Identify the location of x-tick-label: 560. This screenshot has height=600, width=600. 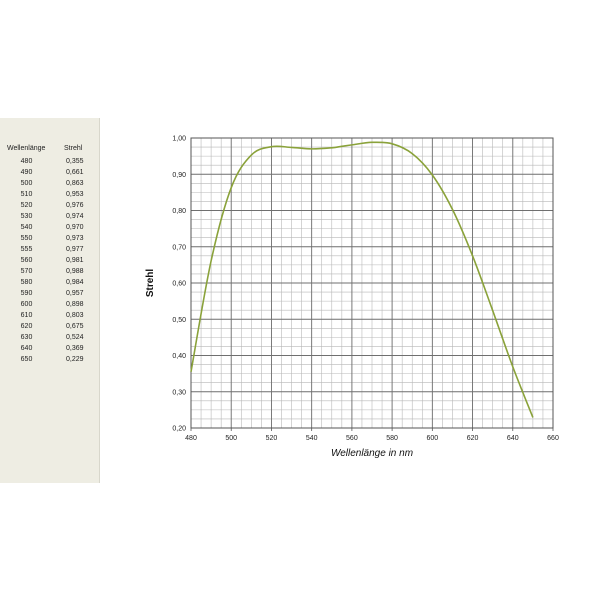
(352, 438).